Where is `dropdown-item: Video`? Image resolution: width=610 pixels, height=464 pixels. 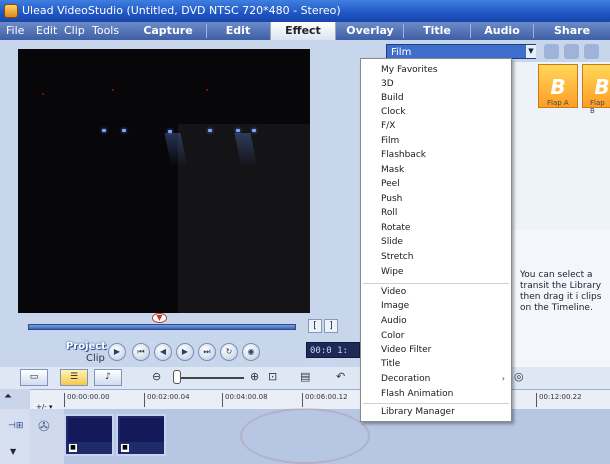
dropdown-item: Video is located at coordinates (446, 292).